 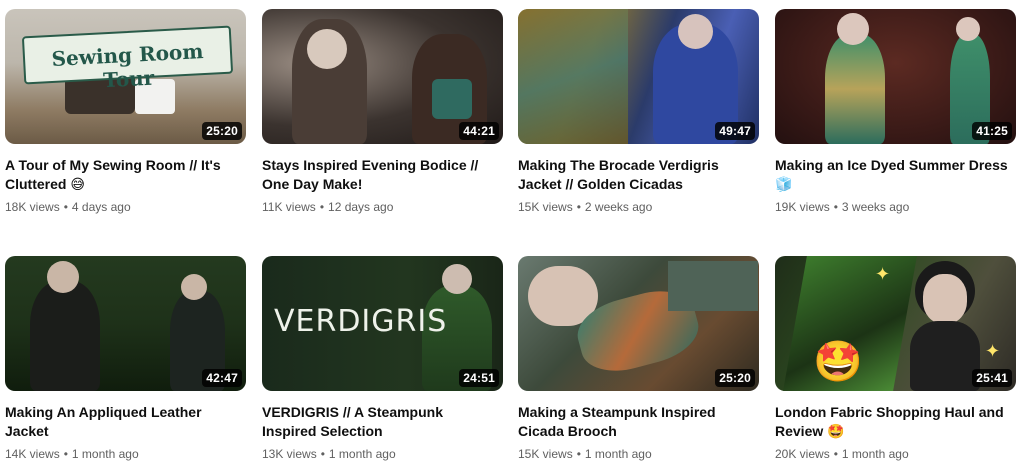 I want to click on video-thumbnail: 42:47, so click(x=125, y=323).